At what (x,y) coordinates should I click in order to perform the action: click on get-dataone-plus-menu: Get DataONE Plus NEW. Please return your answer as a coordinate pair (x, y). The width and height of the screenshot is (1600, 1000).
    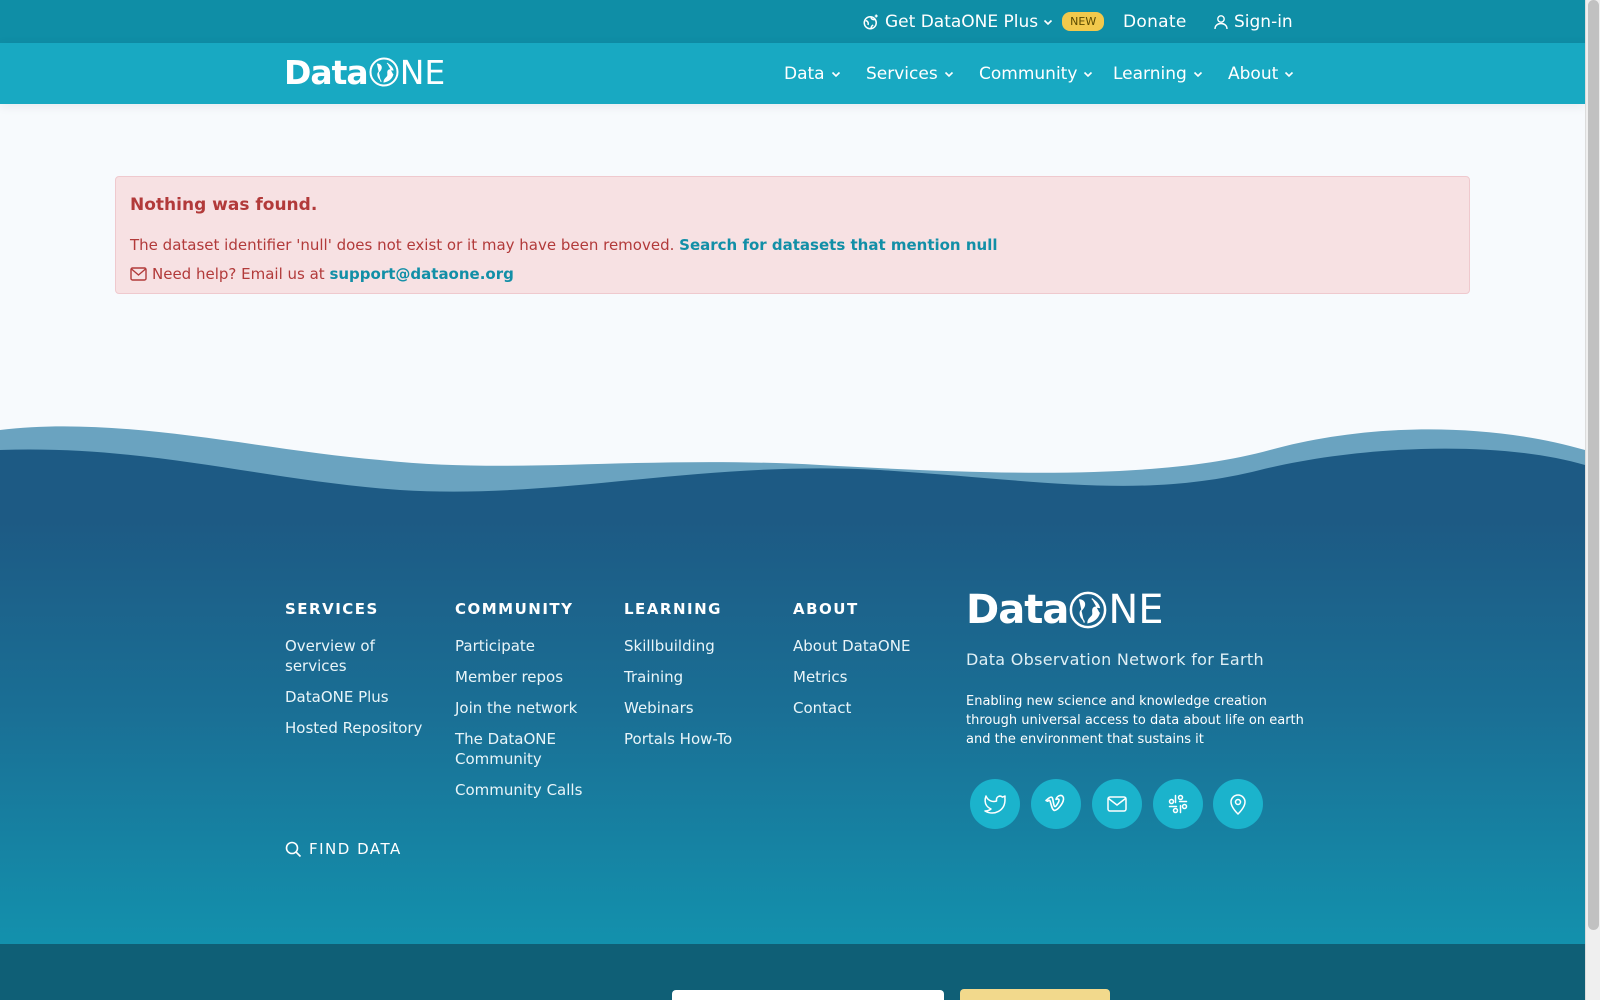
    Looking at the image, I should click on (983, 21).